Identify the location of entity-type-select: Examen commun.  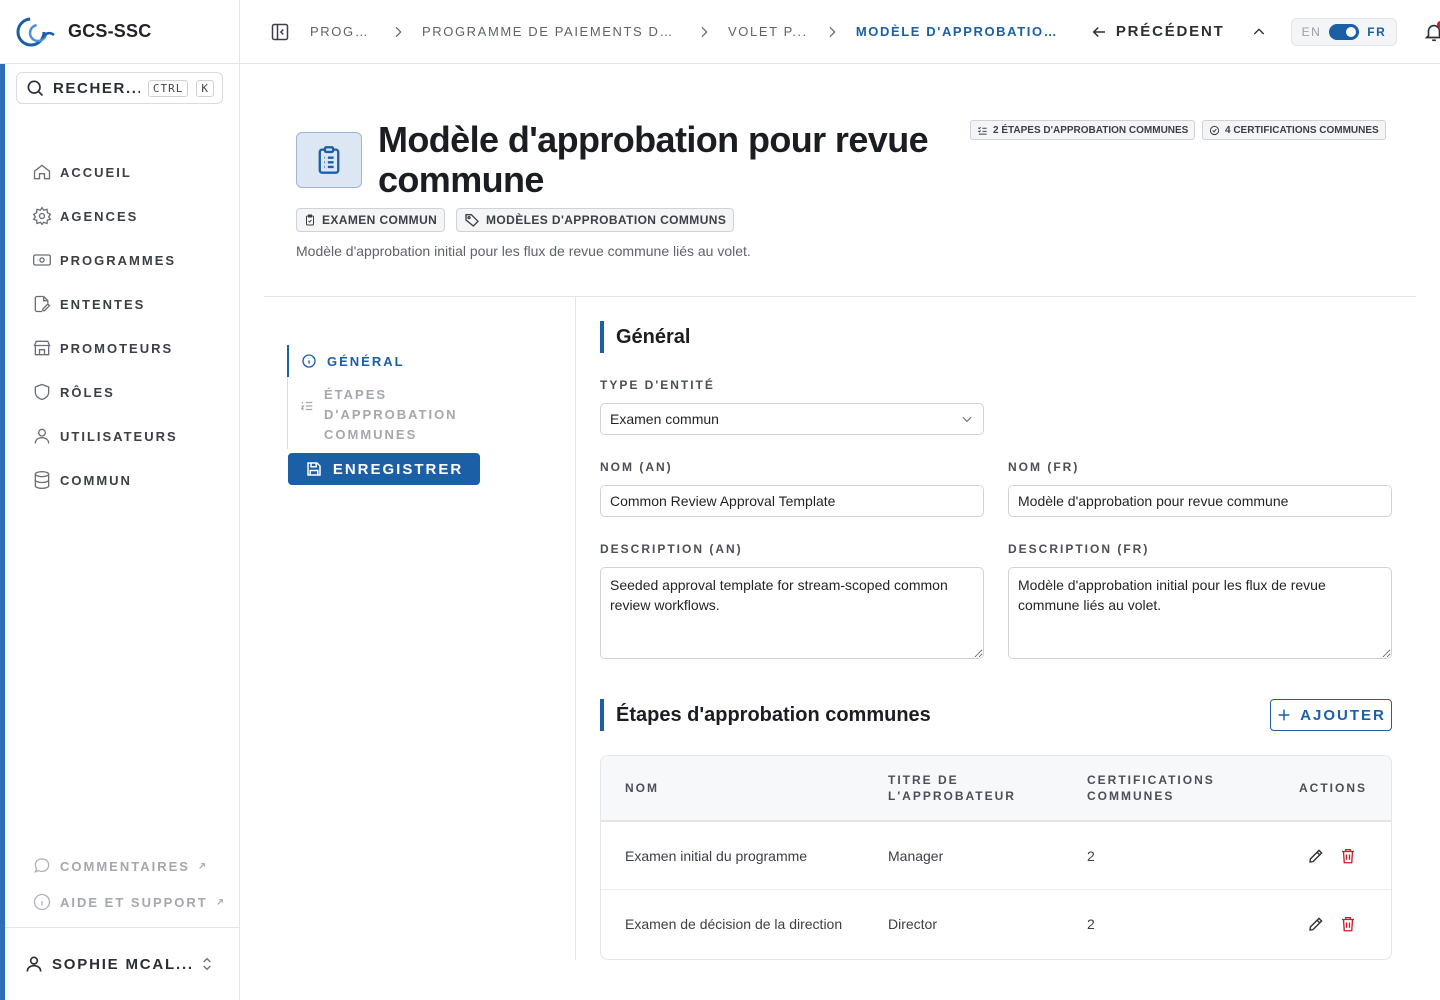
(792, 419).